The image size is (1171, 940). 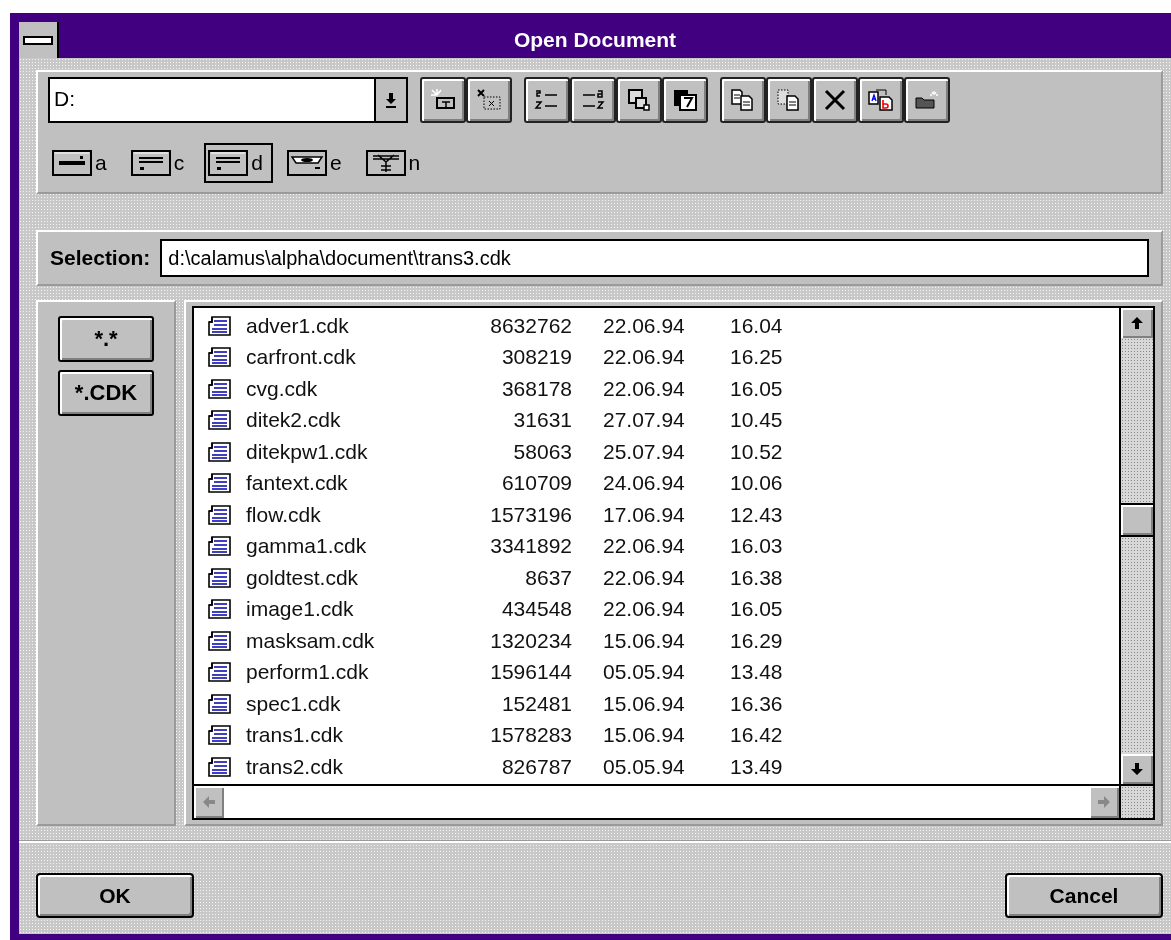 I want to click on file-size: 368178, so click(x=536, y=388).